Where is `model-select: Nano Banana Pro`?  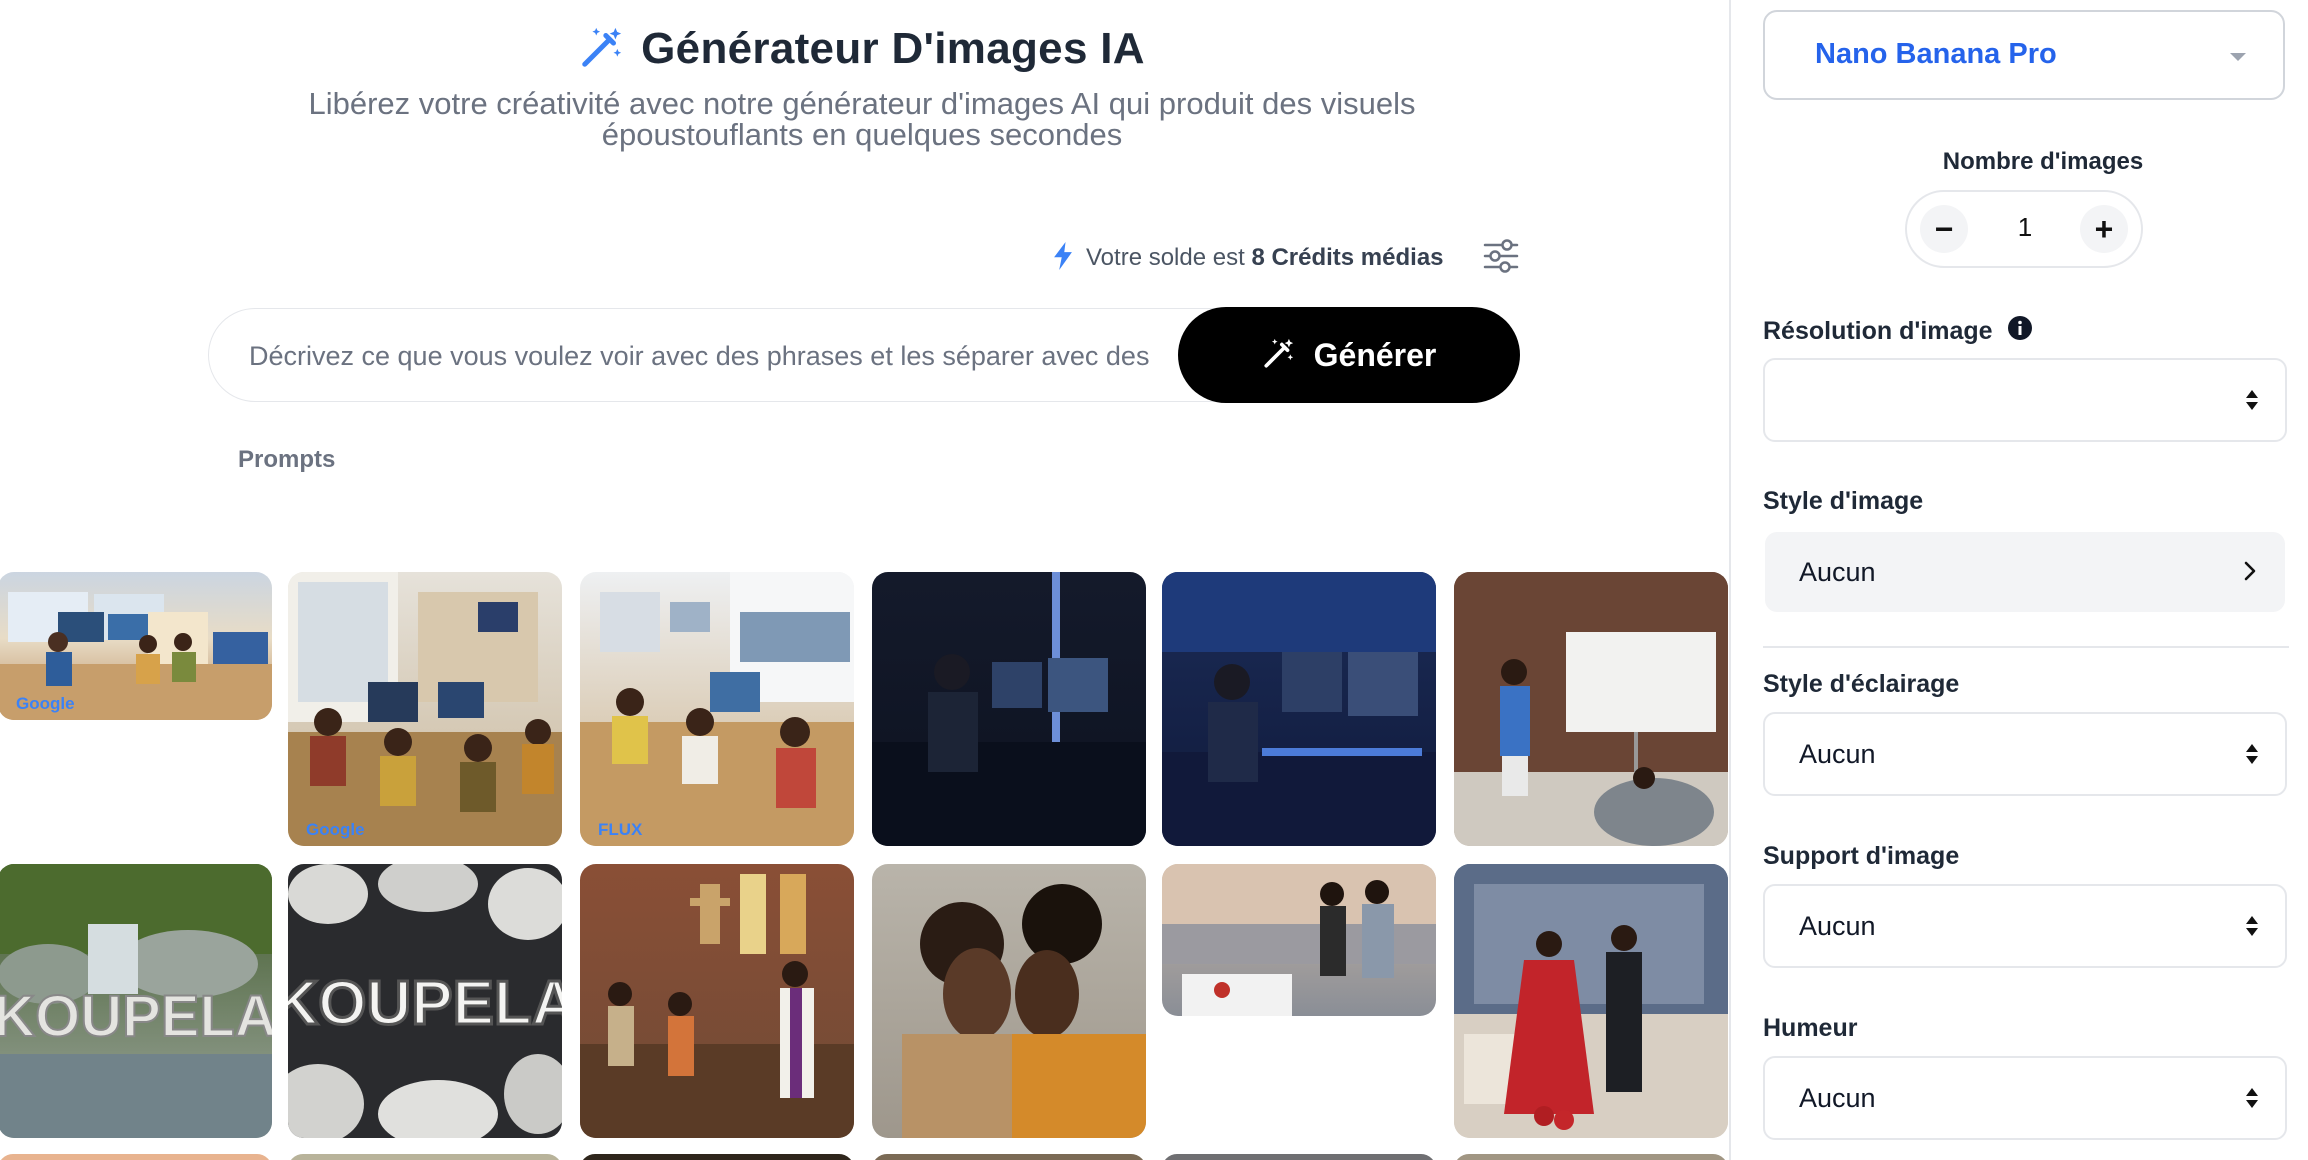
model-select: Nano Banana Pro is located at coordinates (2024, 55).